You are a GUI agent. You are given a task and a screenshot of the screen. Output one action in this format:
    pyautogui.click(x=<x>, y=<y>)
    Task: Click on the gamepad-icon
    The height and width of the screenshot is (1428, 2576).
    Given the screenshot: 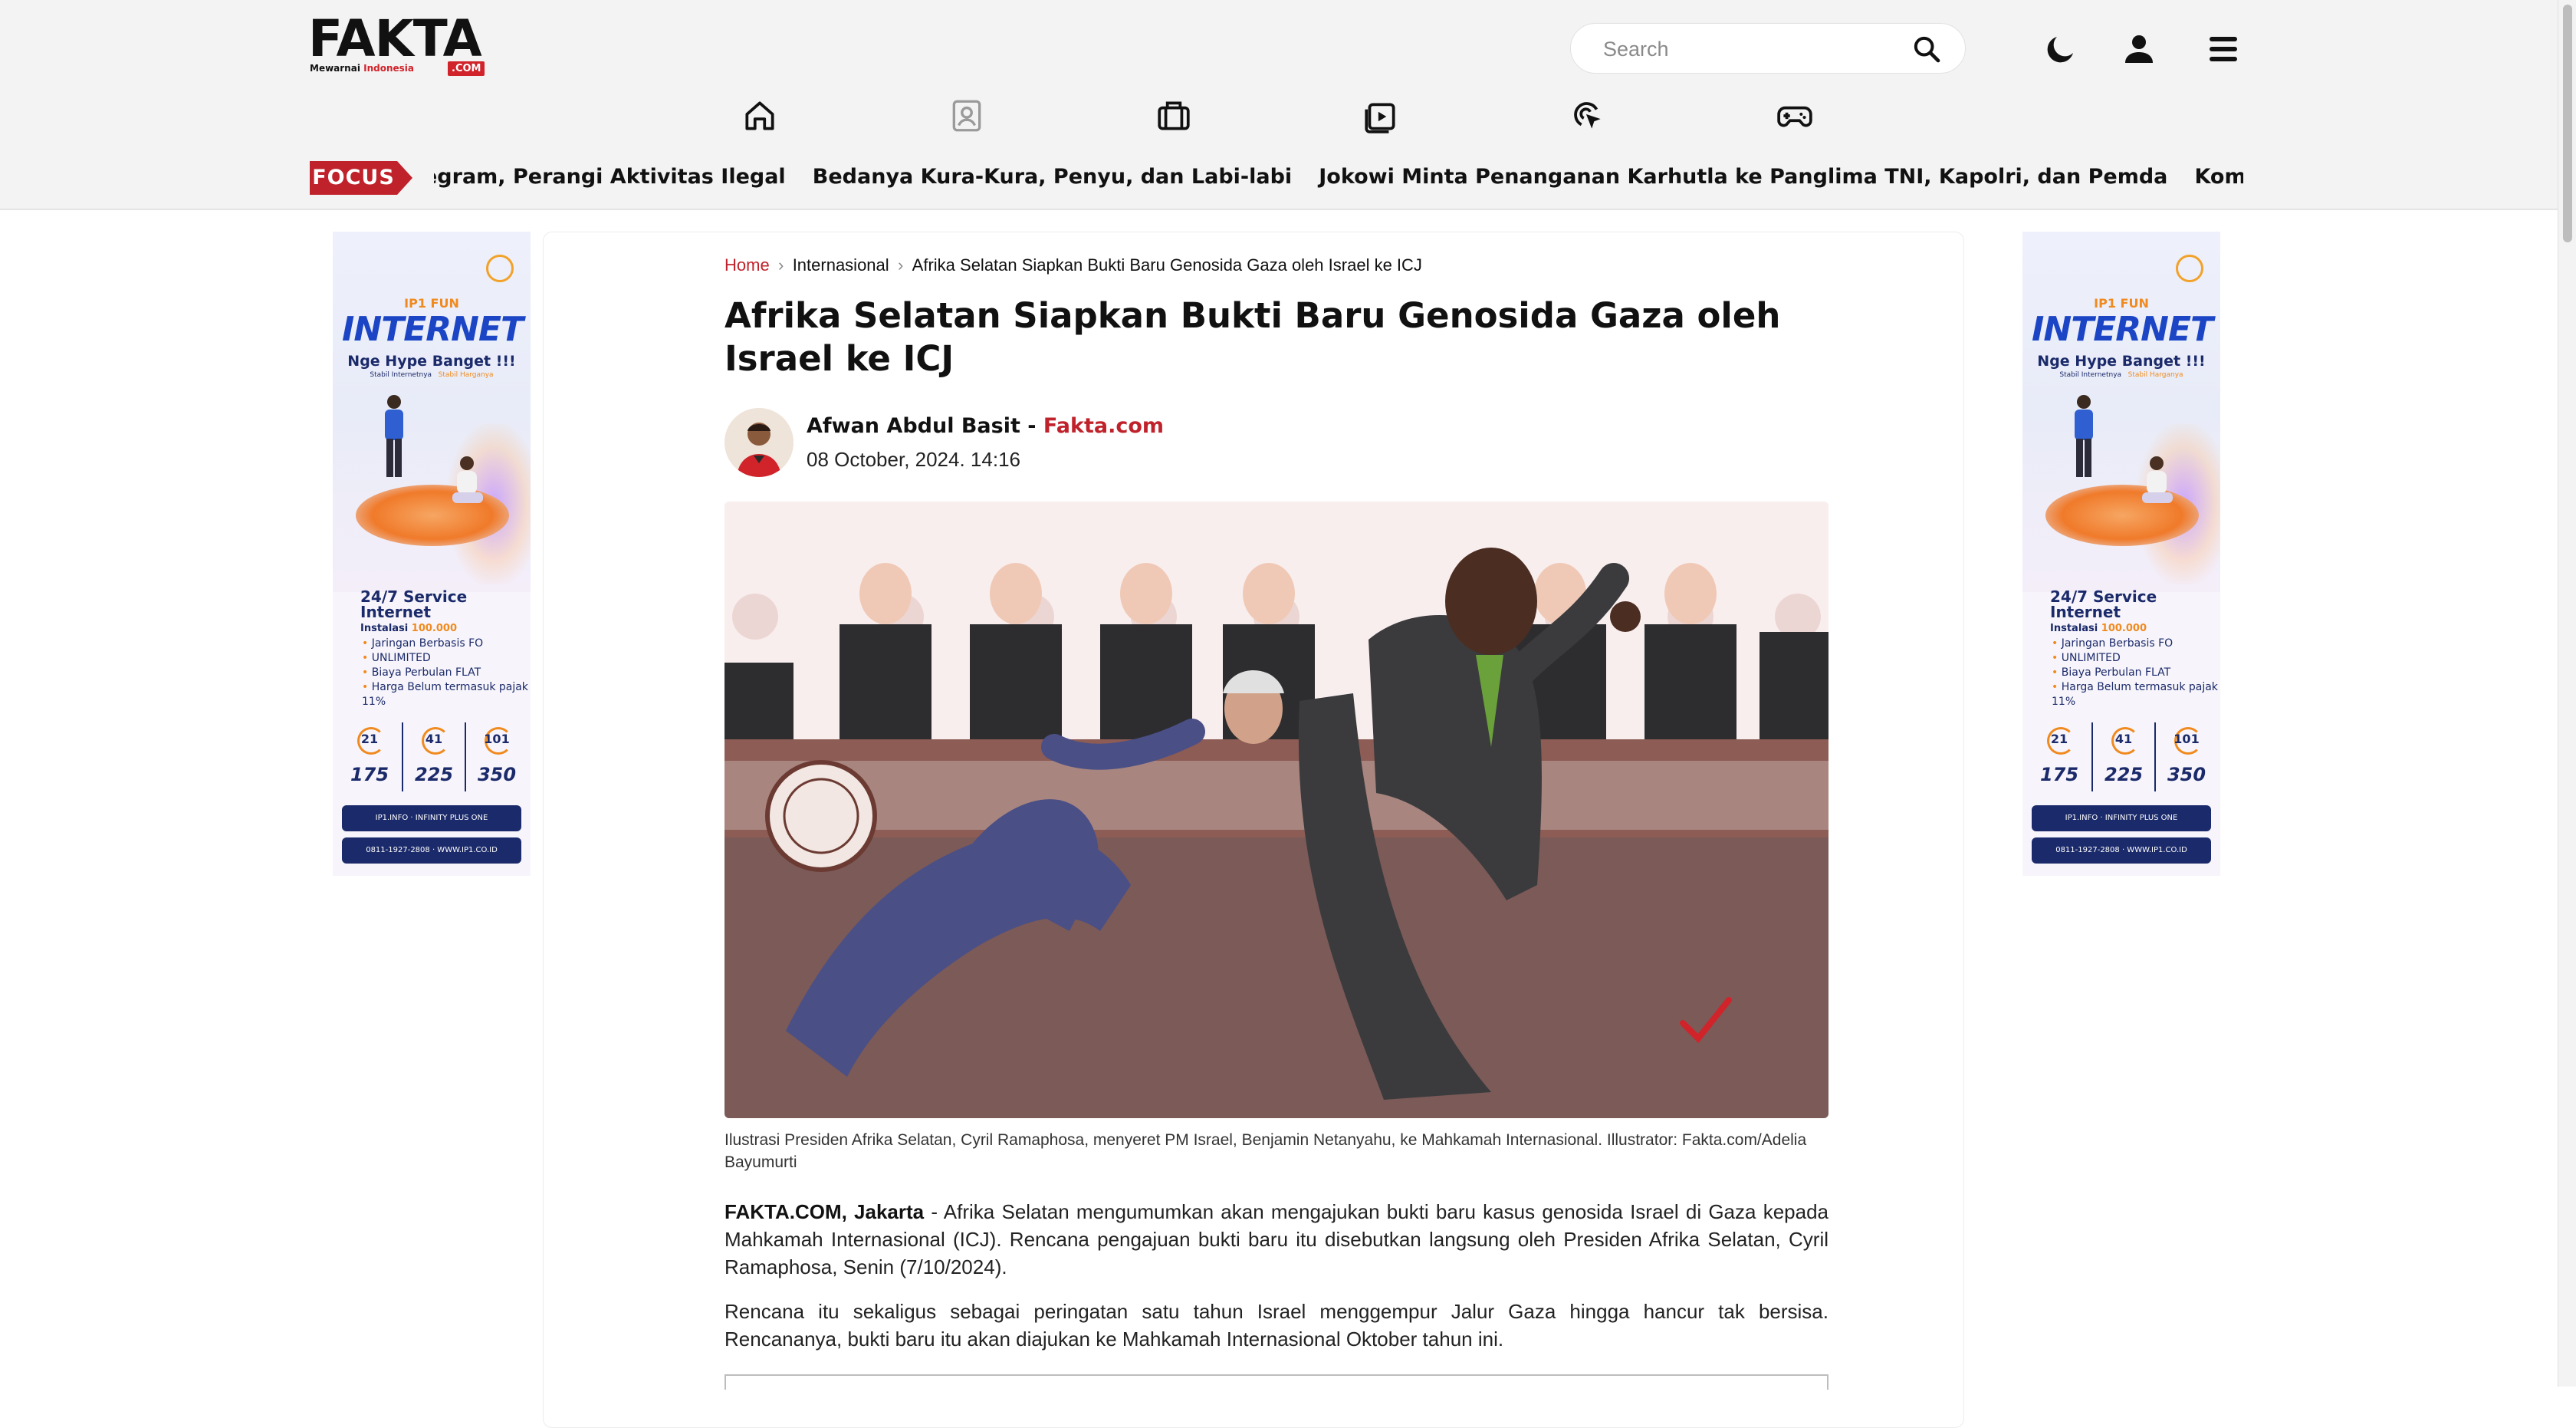 What is the action you would take?
    pyautogui.click(x=1795, y=116)
    